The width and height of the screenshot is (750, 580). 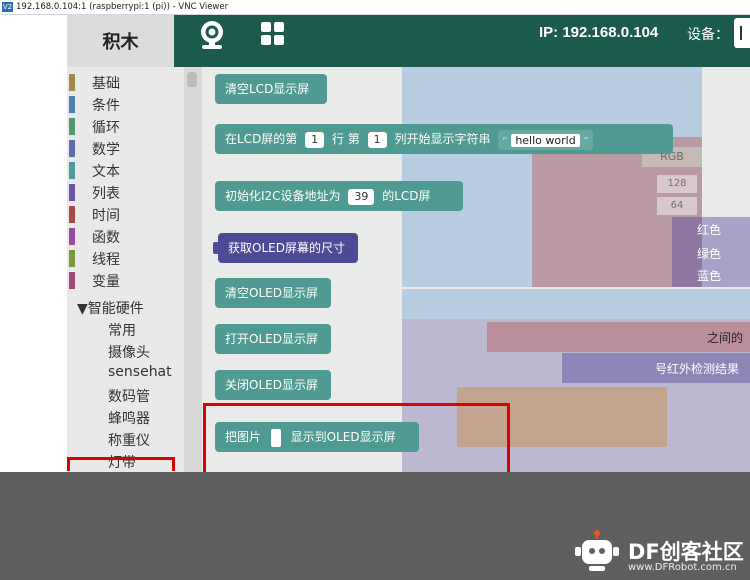 What do you see at coordinates (283, 196) in the screenshot?
I see `block-label: 初始化I2C设备地址为` at bounding box center [283, 196].